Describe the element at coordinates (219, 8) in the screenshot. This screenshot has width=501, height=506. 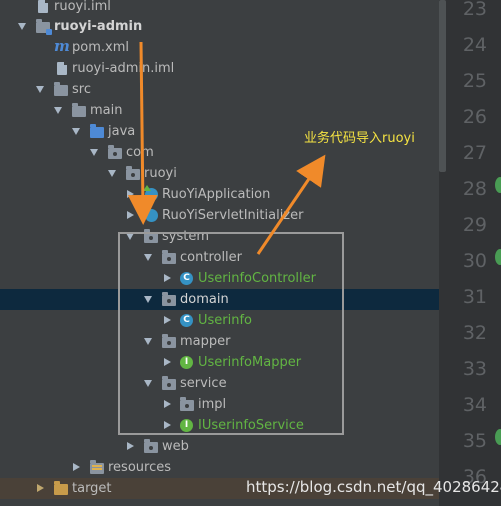
I see `tree-row-ruoyi-iml: ruoyi.iml` at that location.